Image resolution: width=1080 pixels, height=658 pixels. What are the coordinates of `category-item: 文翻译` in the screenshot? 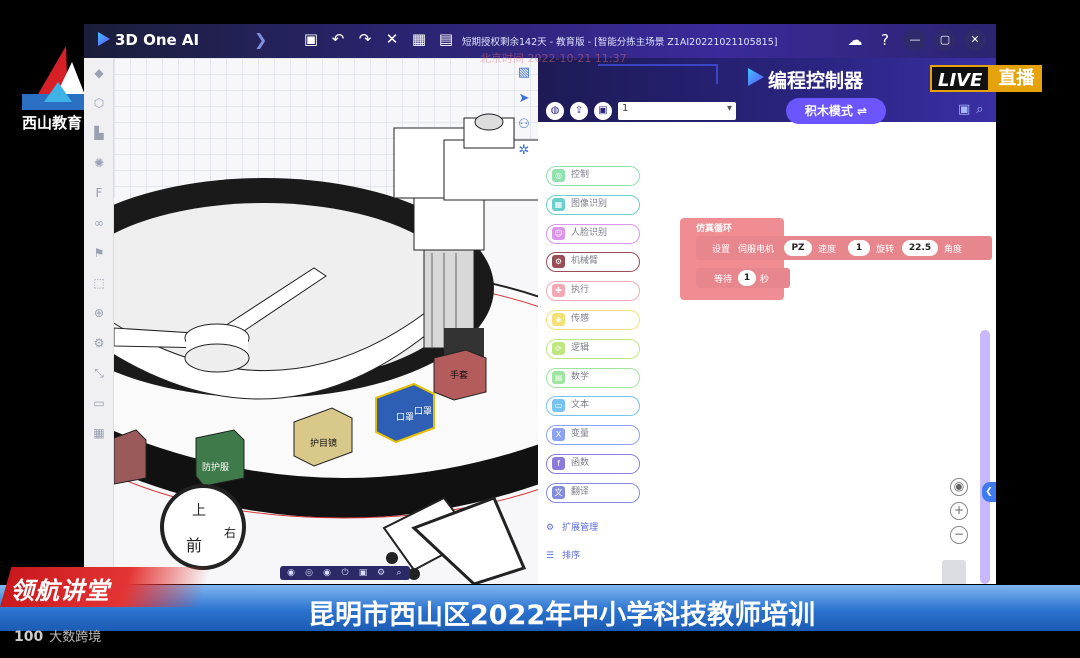 It's located at (593, 492).